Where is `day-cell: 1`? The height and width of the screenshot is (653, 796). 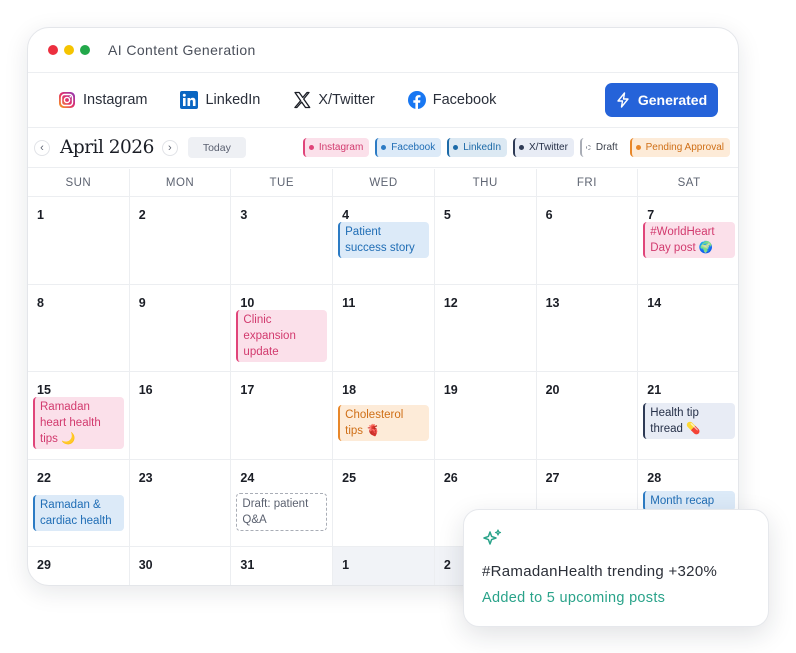
day-cell: 1 is located at coordinates (79, 240).